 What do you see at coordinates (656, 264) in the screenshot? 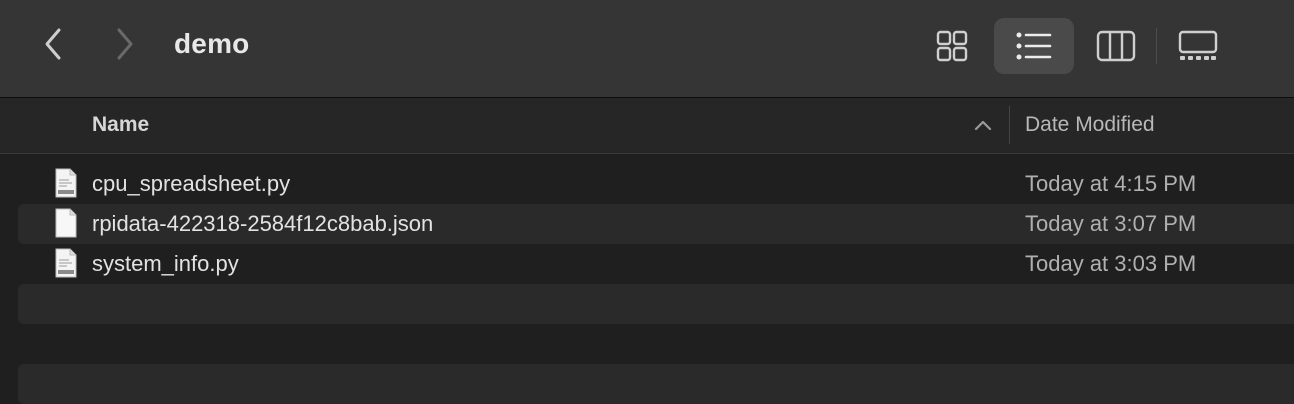
I see `file-row-system-info: system_info.py Today at 3:03 PM` at bounding box center [656, 264].